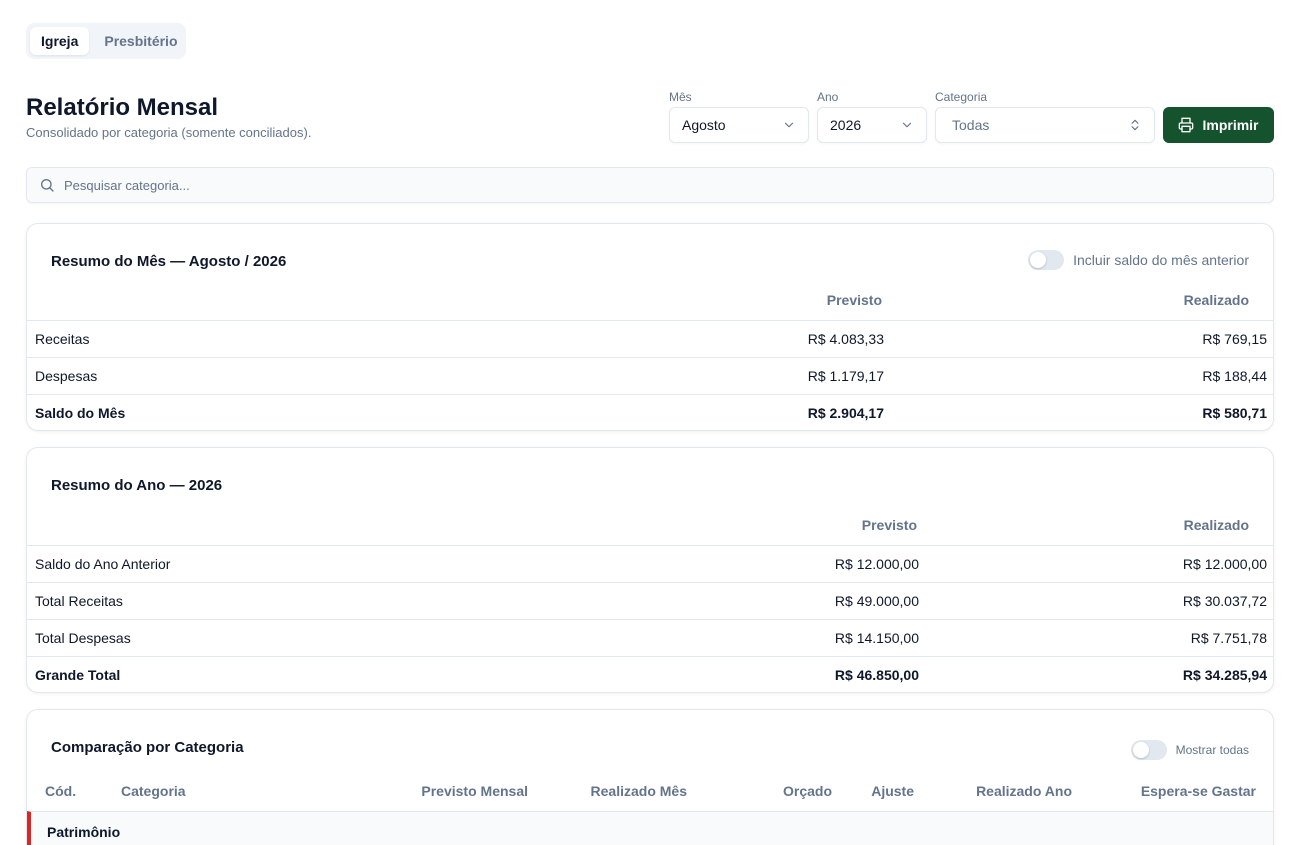  I want to click on month-select-value: Agosto, so click(704, 125).